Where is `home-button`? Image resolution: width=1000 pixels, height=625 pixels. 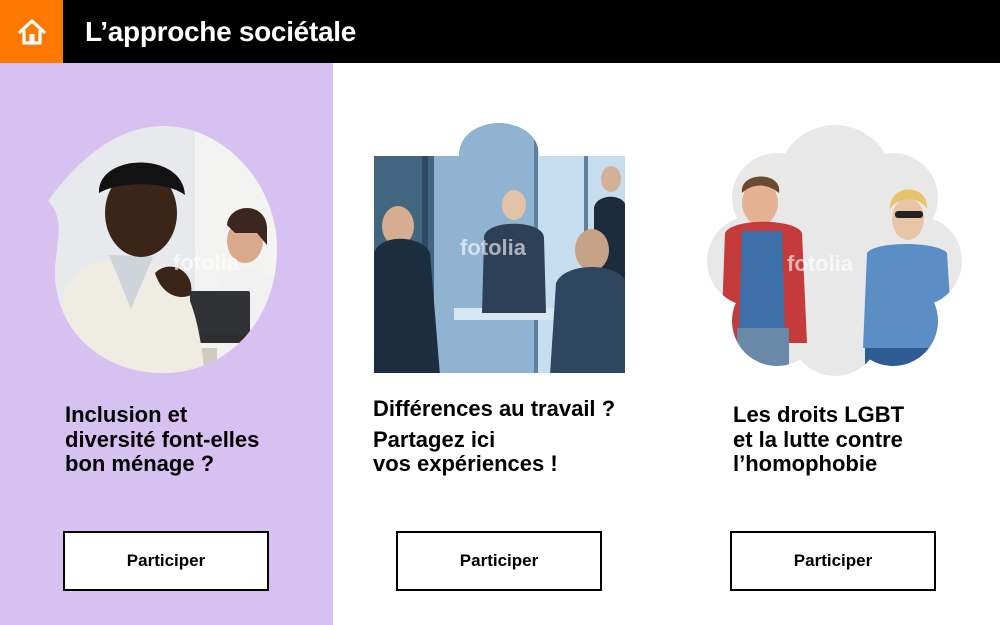
home-button is located at coordinates (31, 31).